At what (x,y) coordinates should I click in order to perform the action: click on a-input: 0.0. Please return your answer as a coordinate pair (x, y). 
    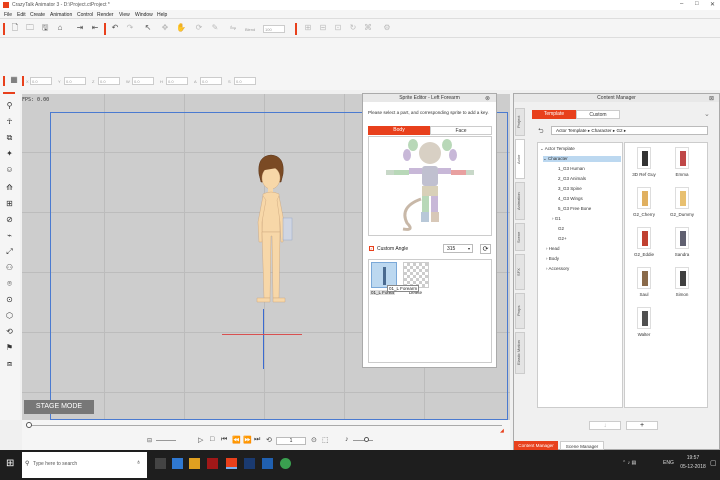
    Looking at the image, I should click on (211, 81).